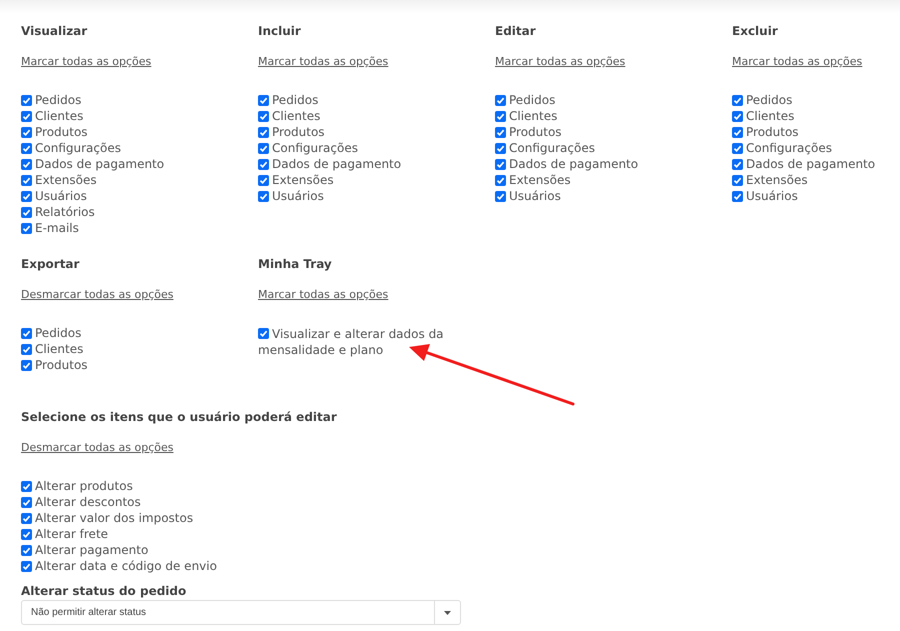  I want to click on checkbox-label: Alterar produtos, so click(84, 486).